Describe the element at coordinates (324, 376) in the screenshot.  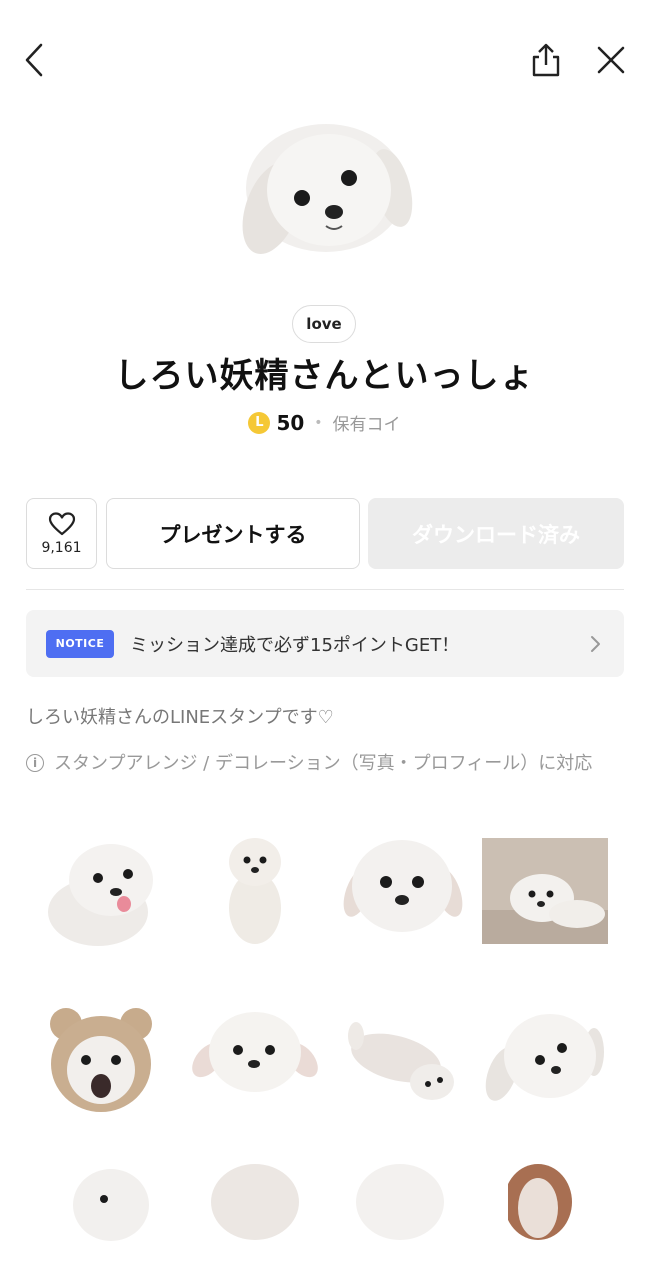
I see `sticker-title: しろい妖精さんといっしょ` at that location.